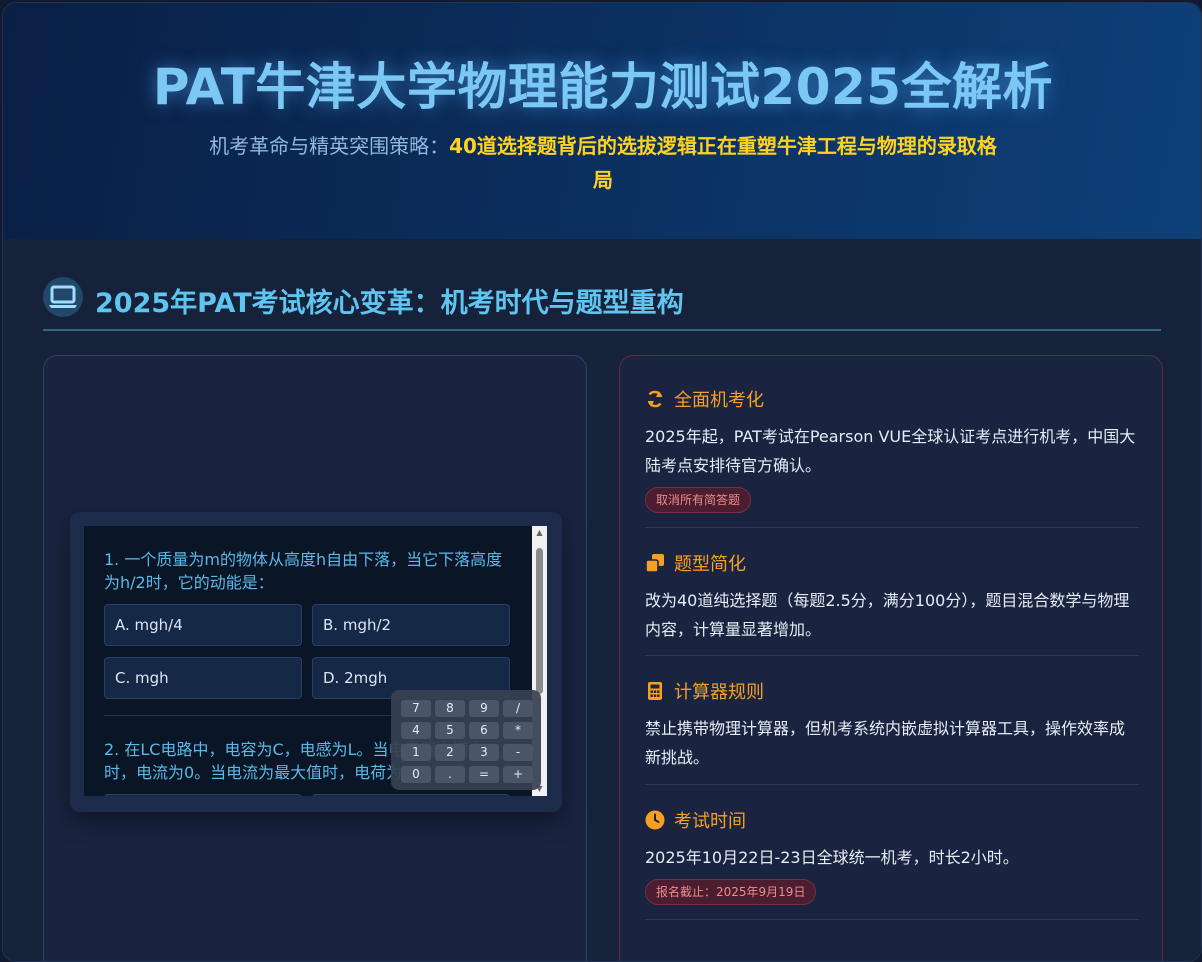  I want to click on status-badge: 报名截止：2025年9月19日, so click(731, 892).